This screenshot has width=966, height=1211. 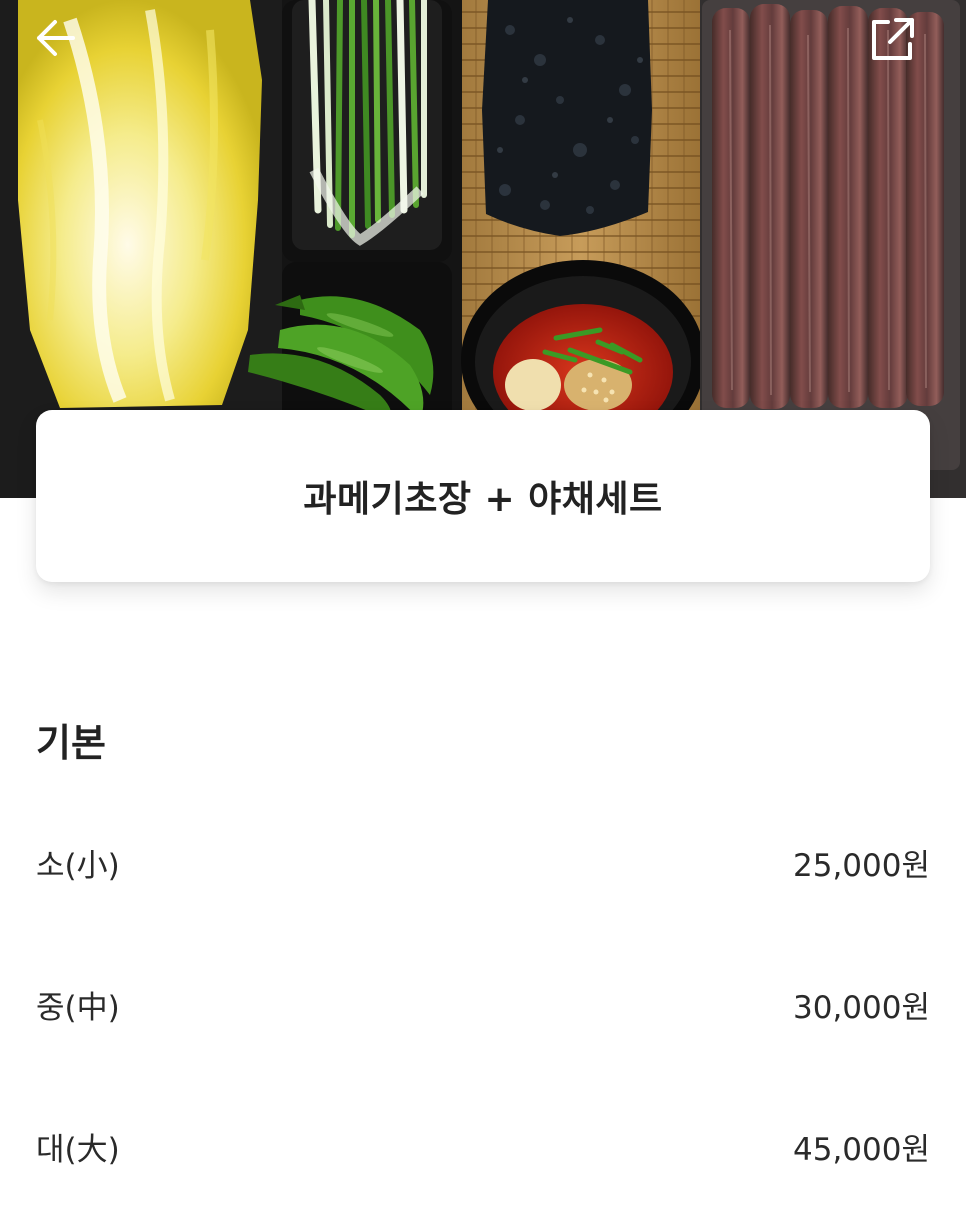 I want to click on back-button, so click(x=65, y=48).